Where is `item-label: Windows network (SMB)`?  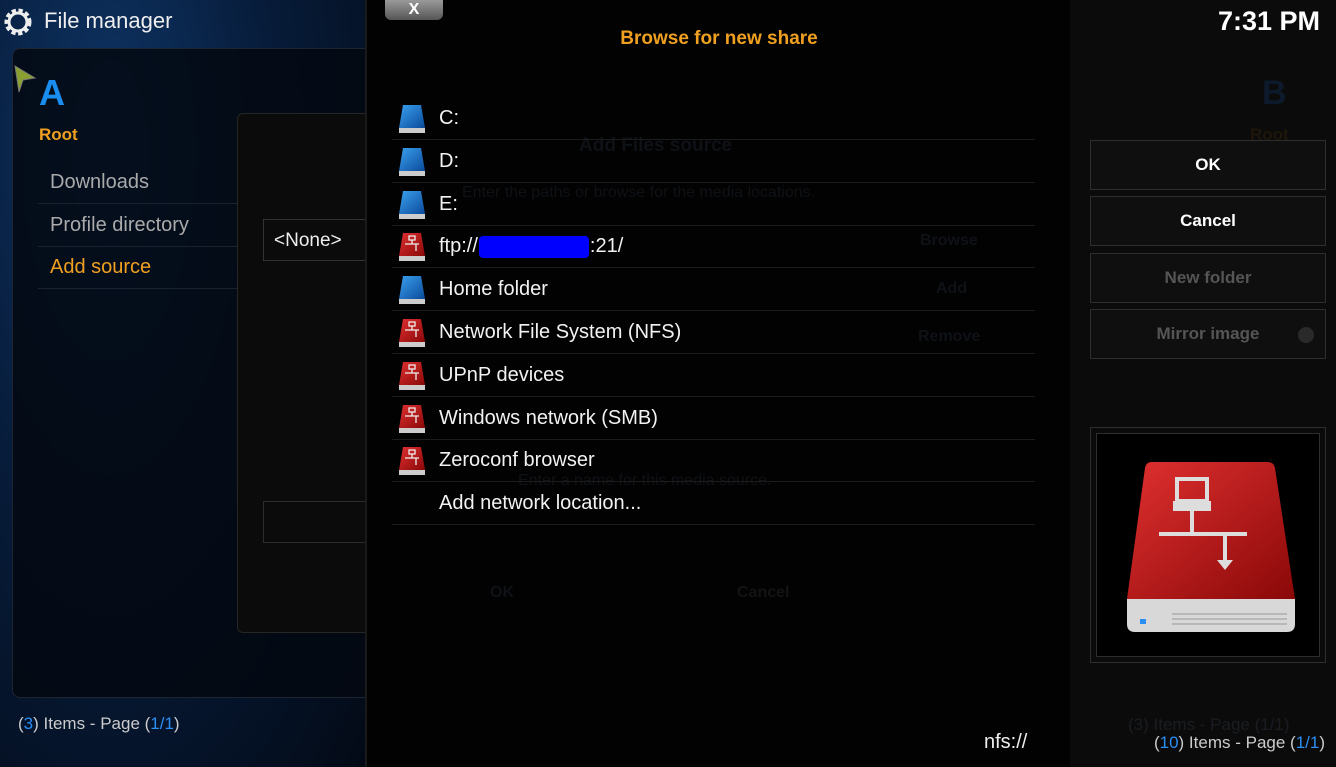
item-label: Windows network (SMB) is located at coordinates (548, 417).